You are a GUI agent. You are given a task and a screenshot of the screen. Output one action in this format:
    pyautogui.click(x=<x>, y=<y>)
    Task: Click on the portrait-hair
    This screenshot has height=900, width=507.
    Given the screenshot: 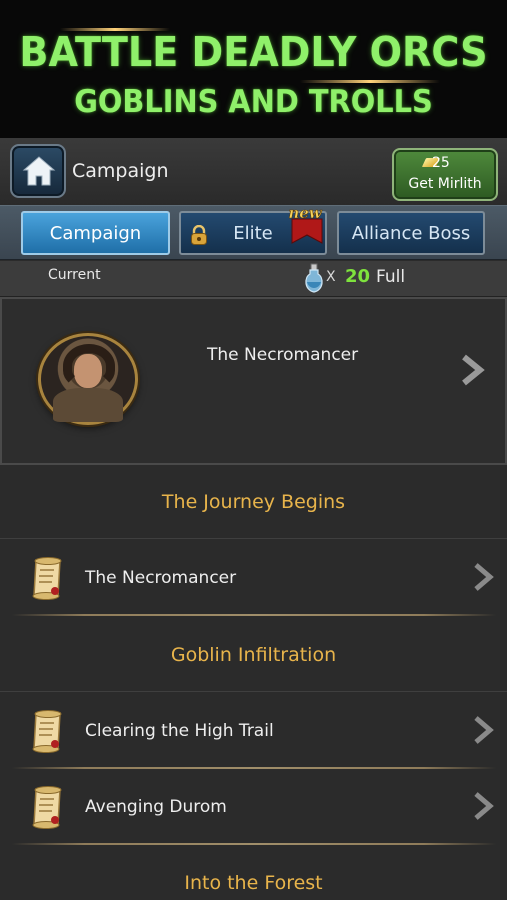 What is the action you would take?
    pyautogui.click(x=89, y=366)
    